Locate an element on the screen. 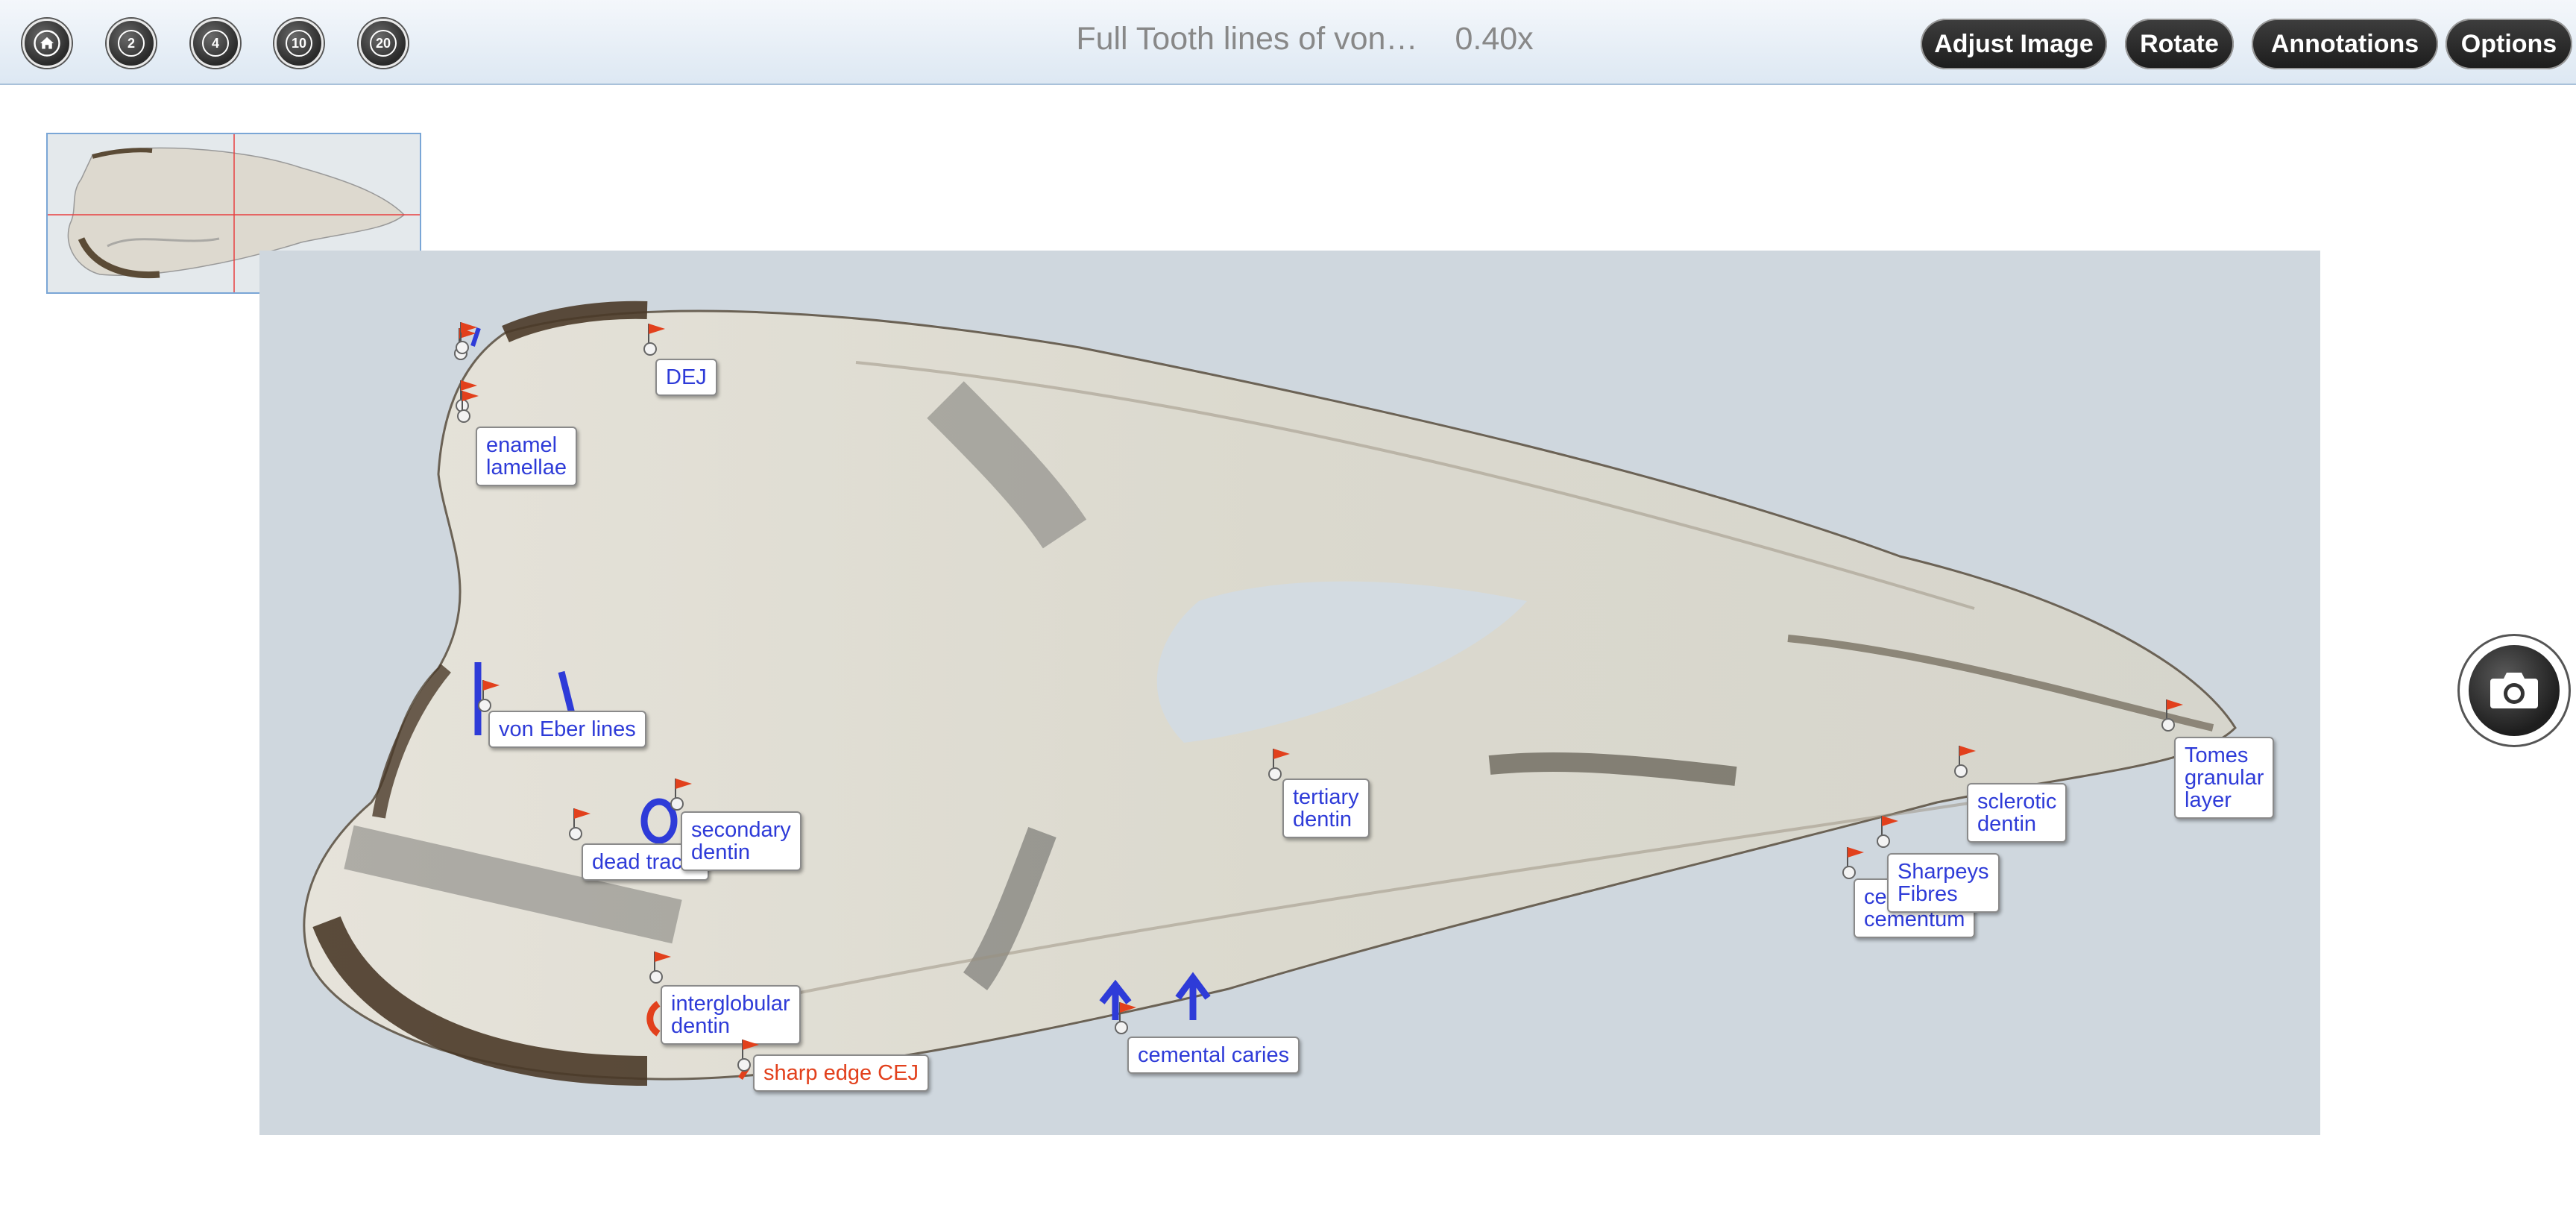  label-tertiary-dentin-line1: tertiary is located at coordinates (1326, 797).